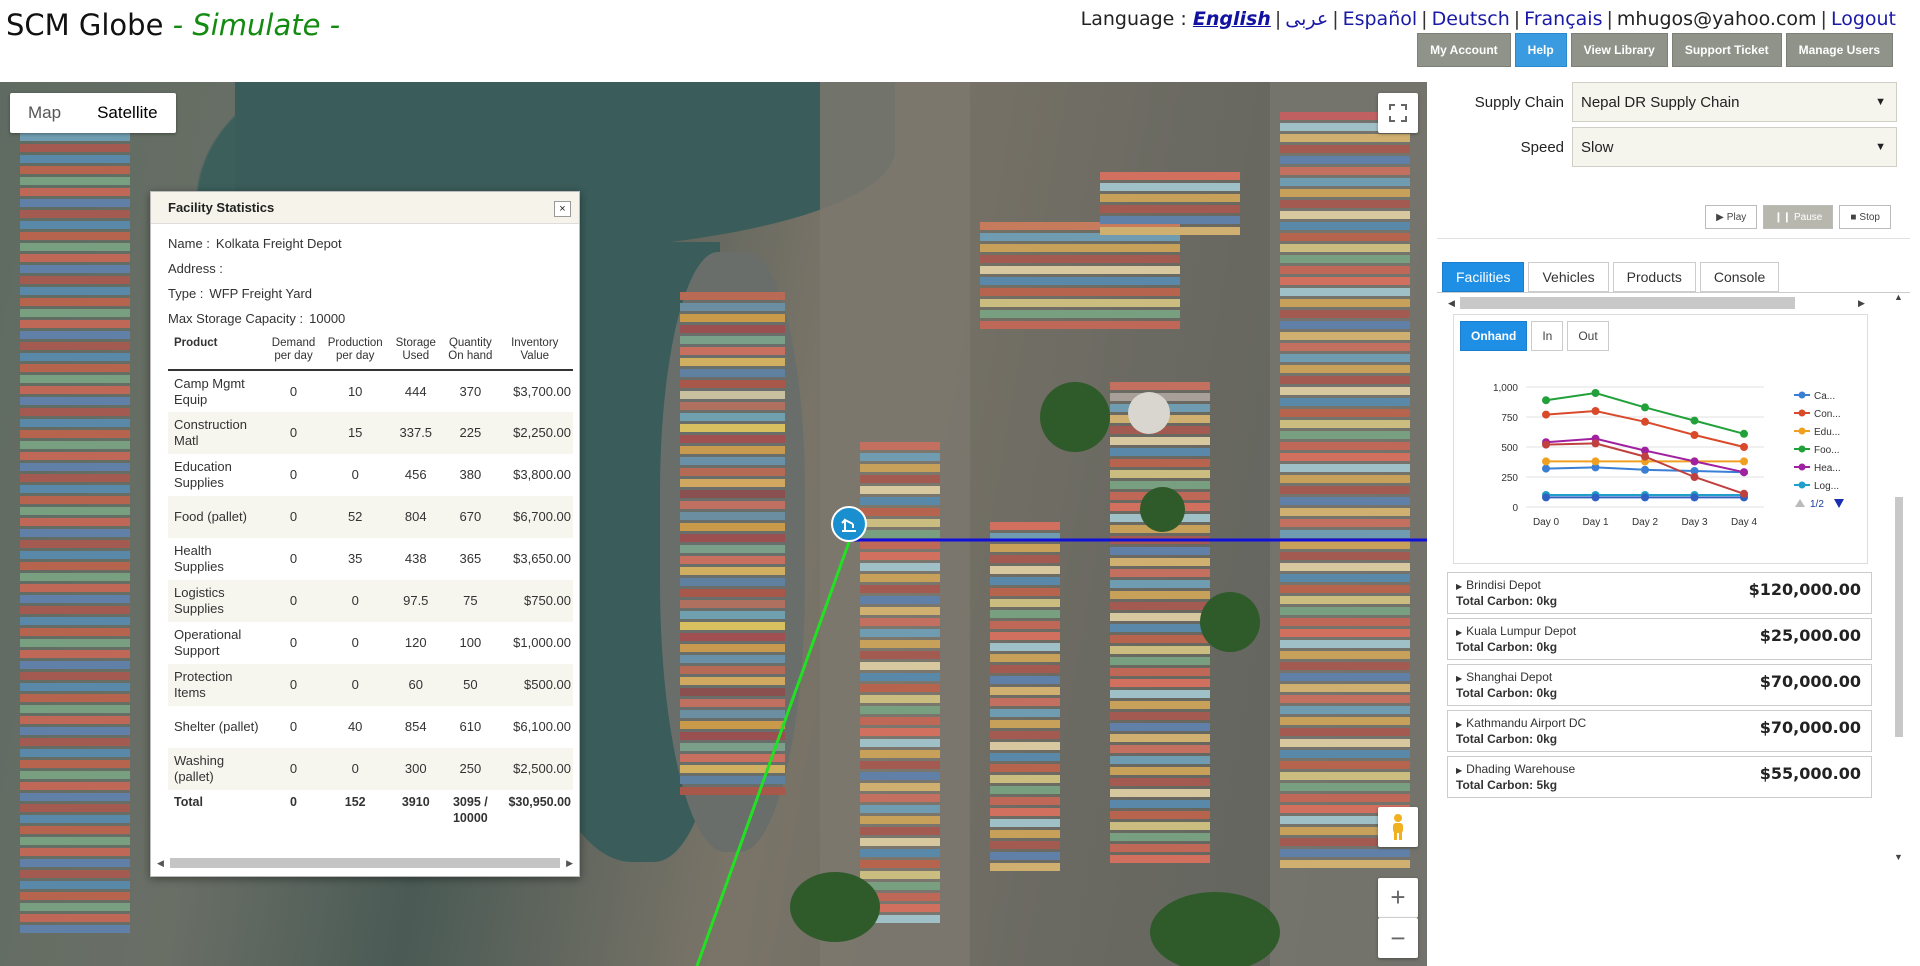 Image resolution: width=1920 pixels, height=966 pixels. I want to click on tab-products: Products, so click(1654, 277).